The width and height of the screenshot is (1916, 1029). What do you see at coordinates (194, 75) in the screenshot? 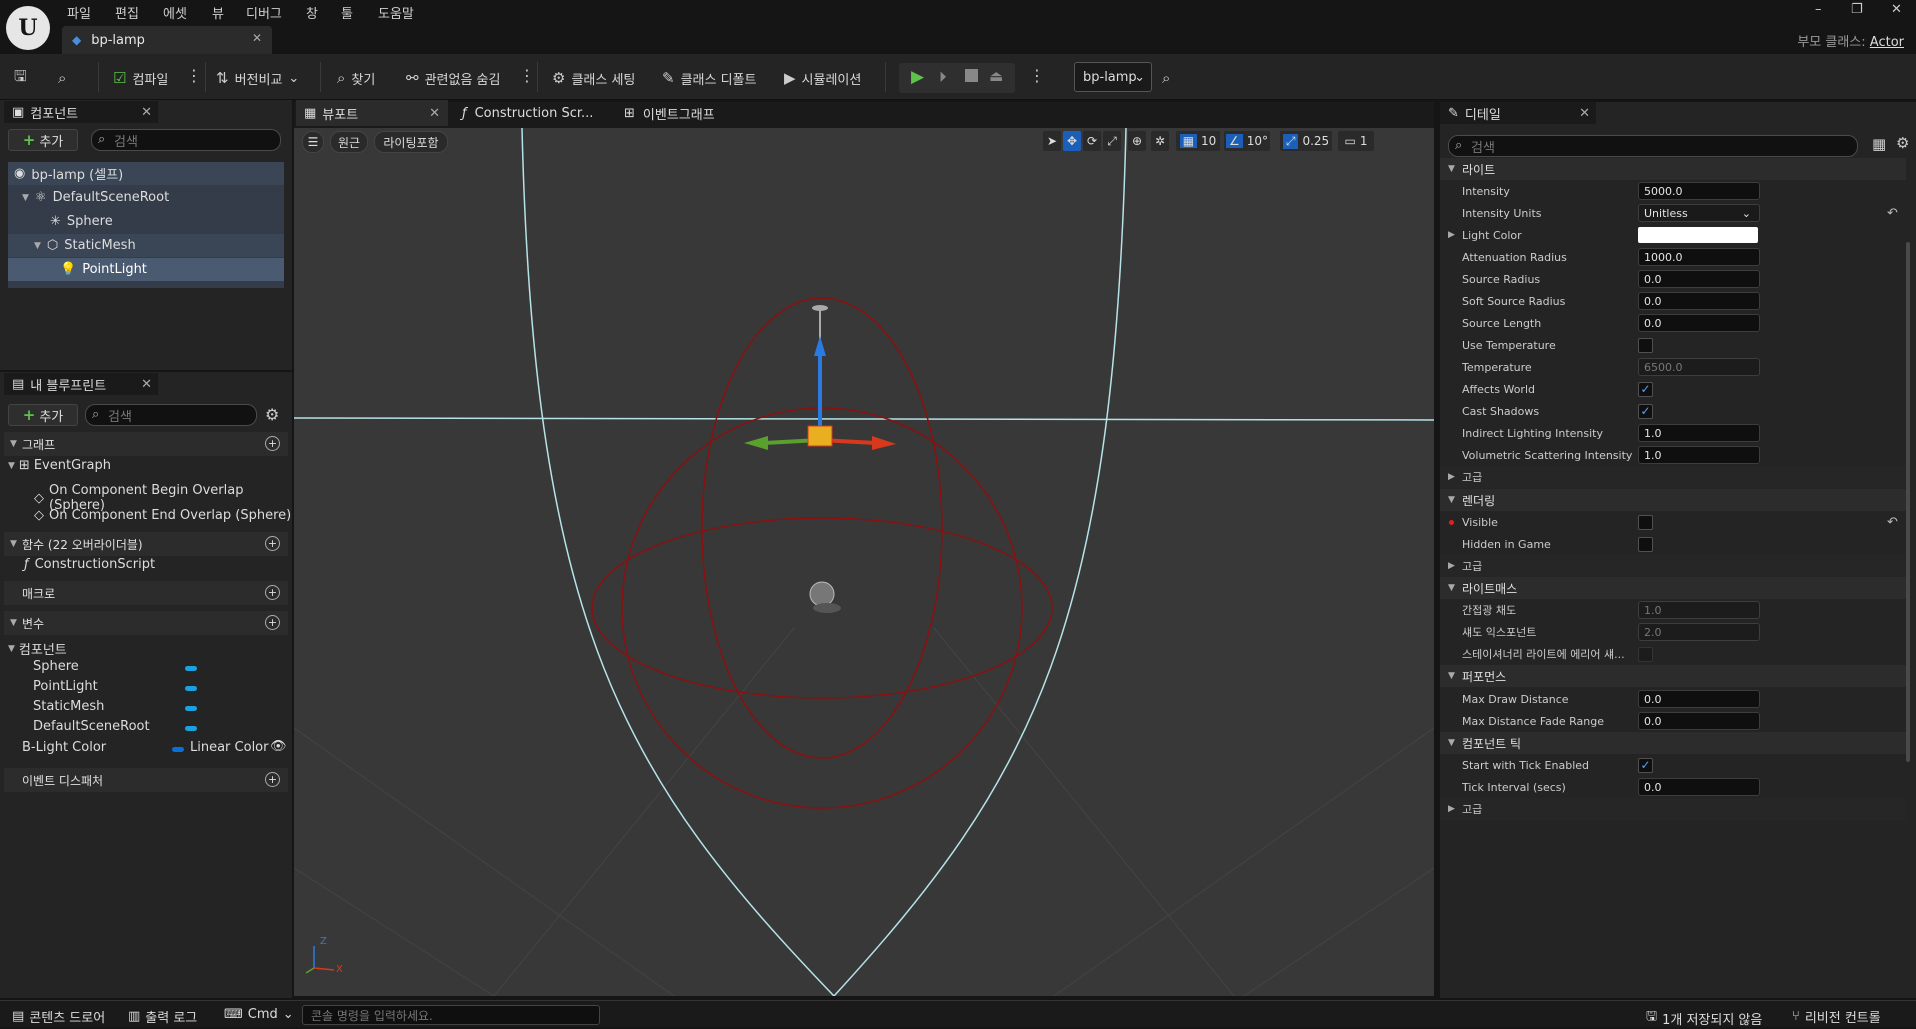
I see `compile-options-icon: ⋮` at bounding box center [194, 75].